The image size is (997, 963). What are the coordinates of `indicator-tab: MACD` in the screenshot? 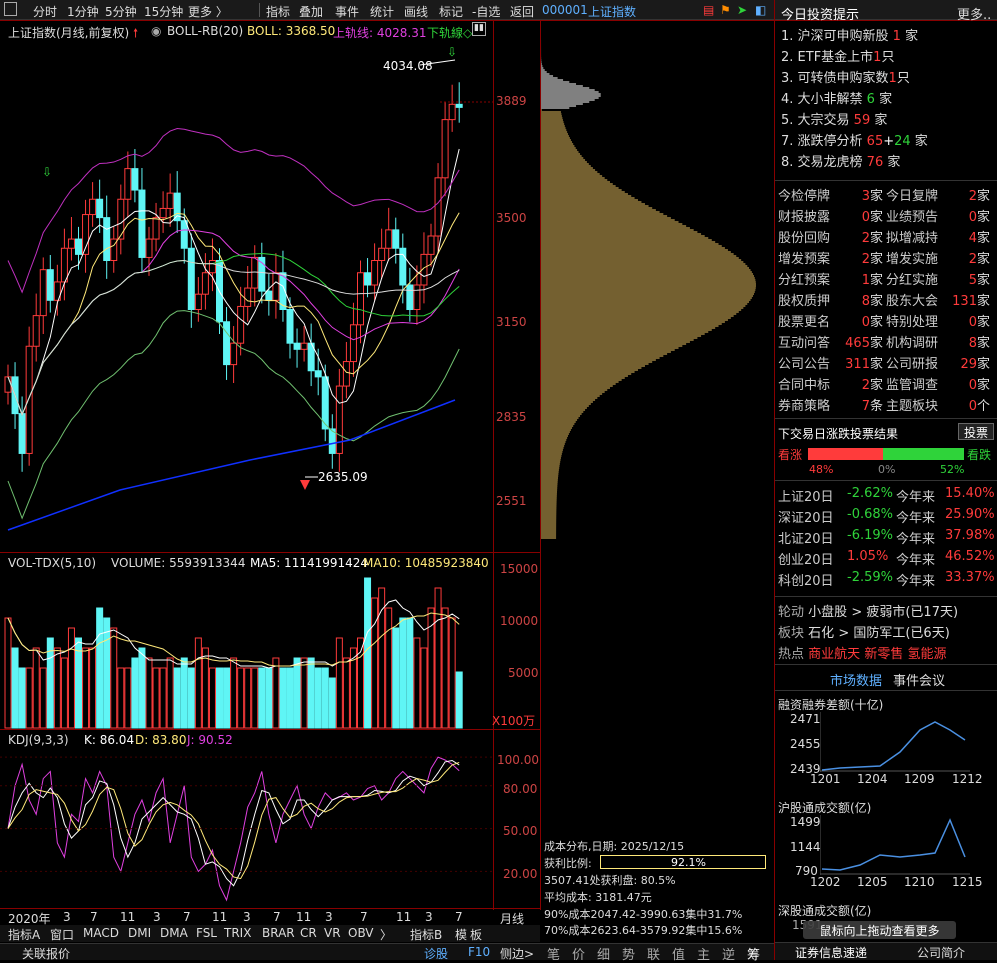 It's located at (101, 933).